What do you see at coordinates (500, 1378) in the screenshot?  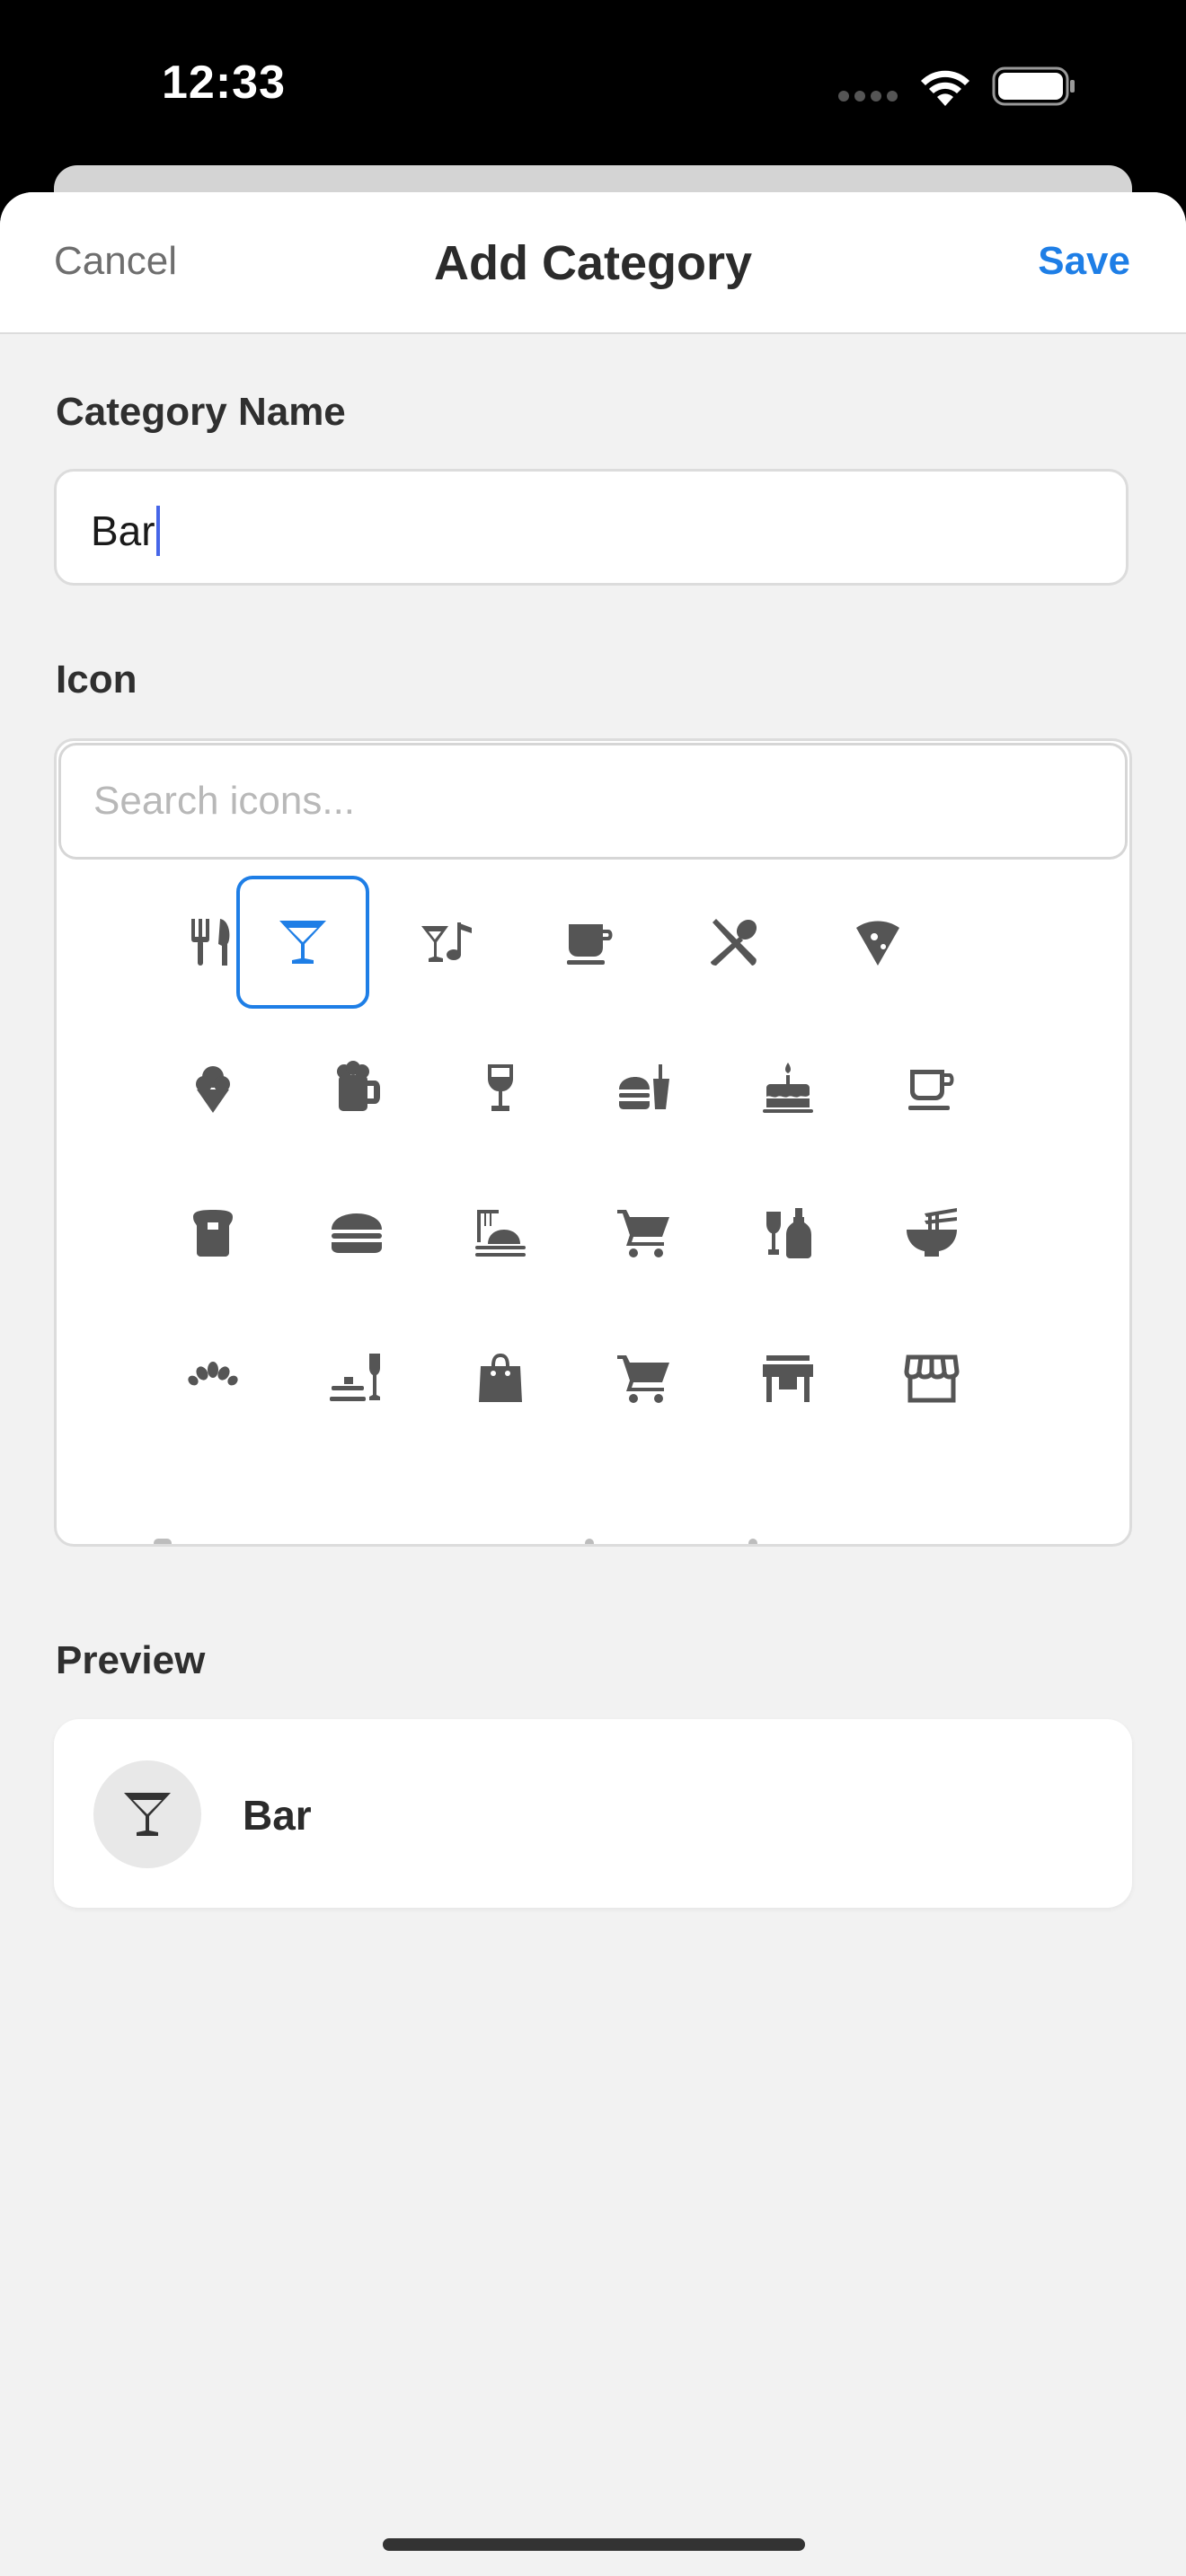 I see `shopping-bag-icon` at bounding box center [500, 1378].